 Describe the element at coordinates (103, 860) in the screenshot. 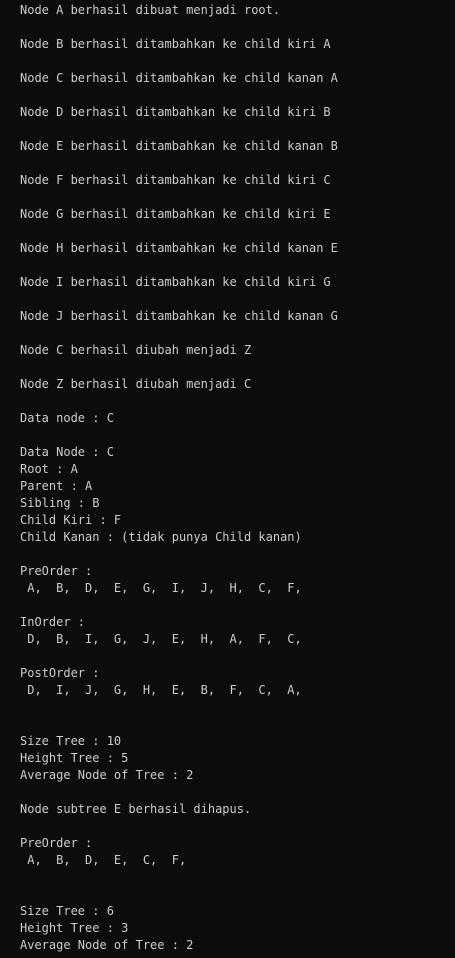

I see `console-line: A, B, D, E, C, F,` at that location.